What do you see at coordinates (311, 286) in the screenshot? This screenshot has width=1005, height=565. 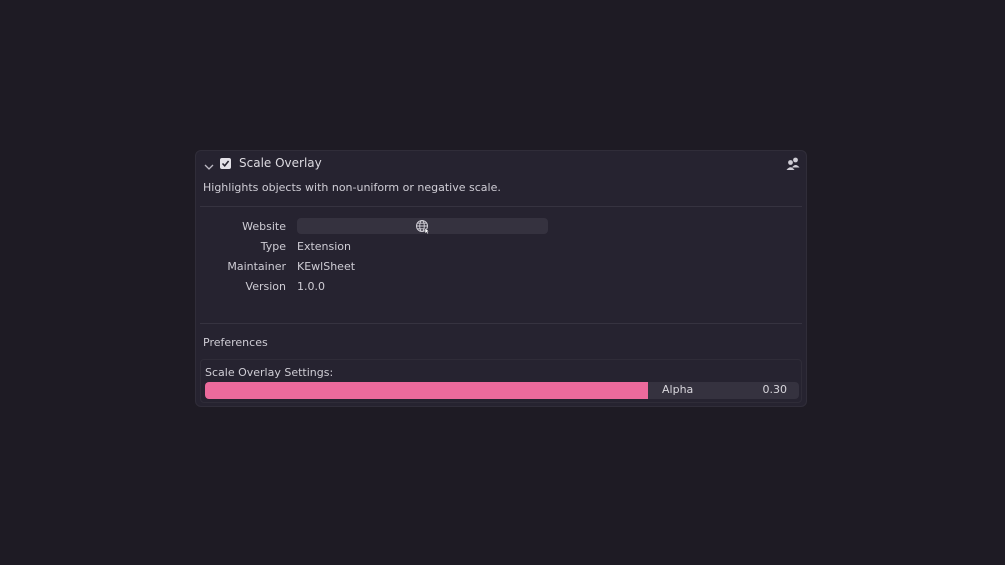 I see `version-value: 1.0.0` at bounding box center [311, 286].